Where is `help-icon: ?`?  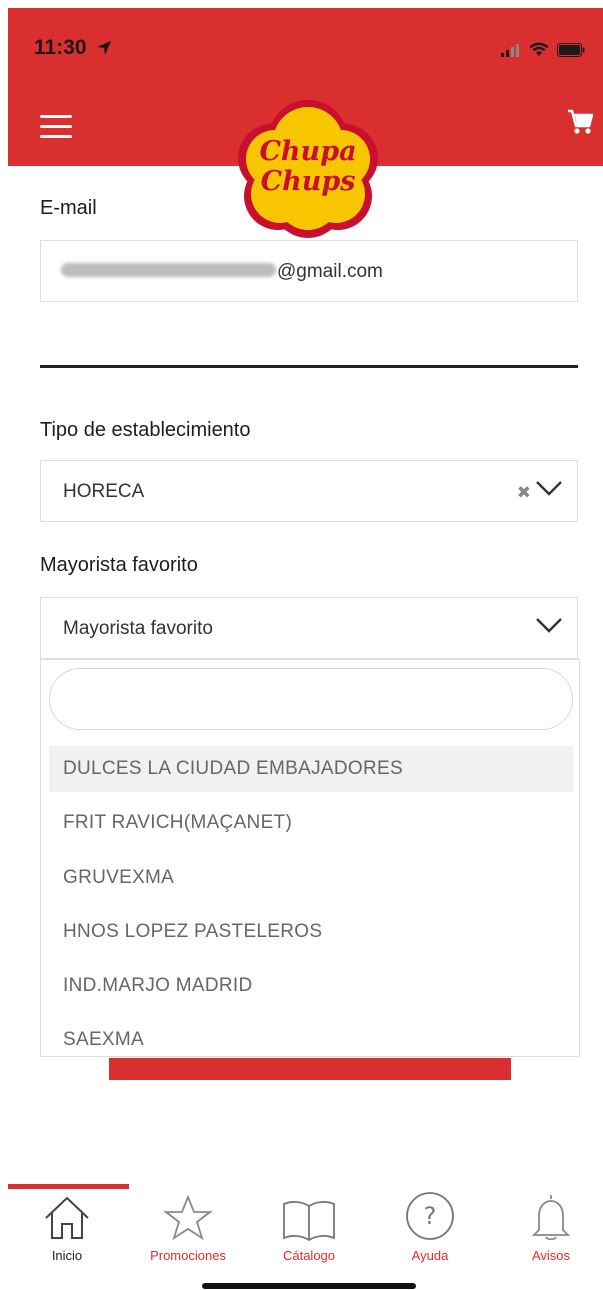 help-icon: ? is located at coordinates (430, 1216).